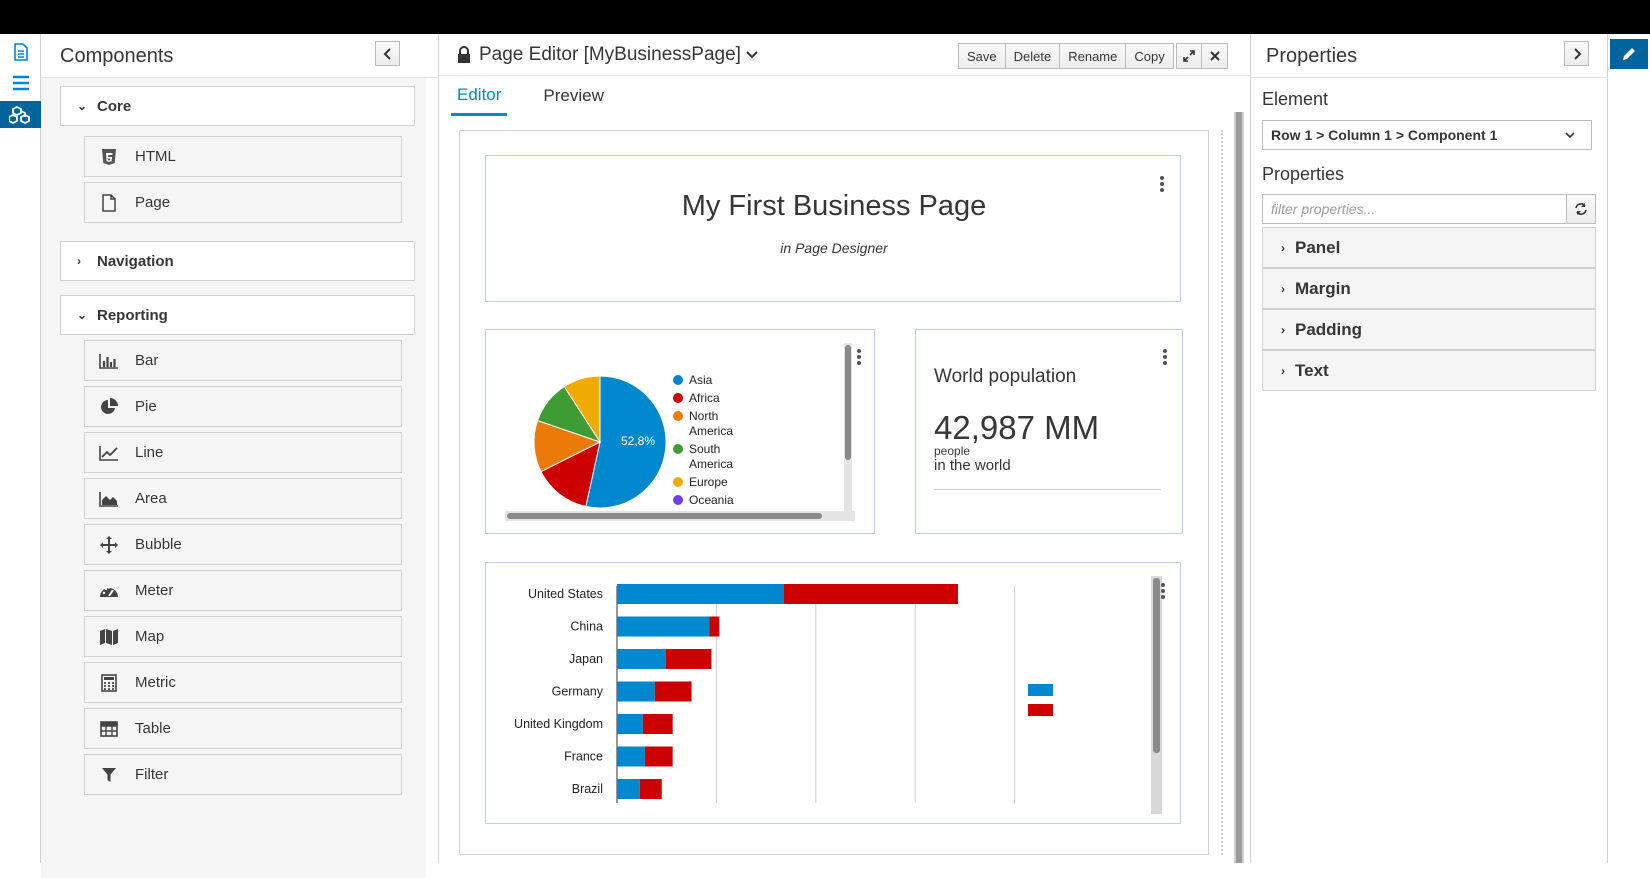  What do you see at coordinates (1303, 174) in the screenshot?
I see `properties-label: Properties` at bounding box center [1303, 174].